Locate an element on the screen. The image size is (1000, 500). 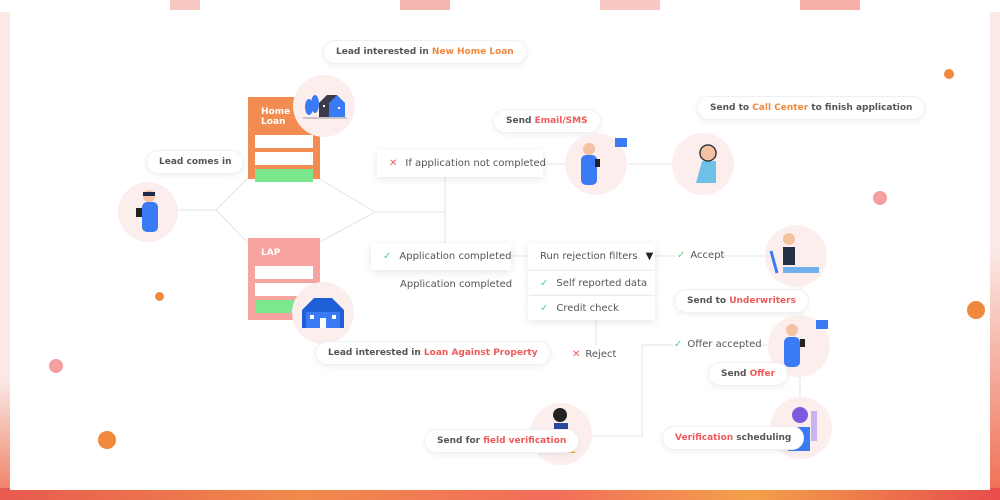
form-submit is located at coordinates (284, 175).